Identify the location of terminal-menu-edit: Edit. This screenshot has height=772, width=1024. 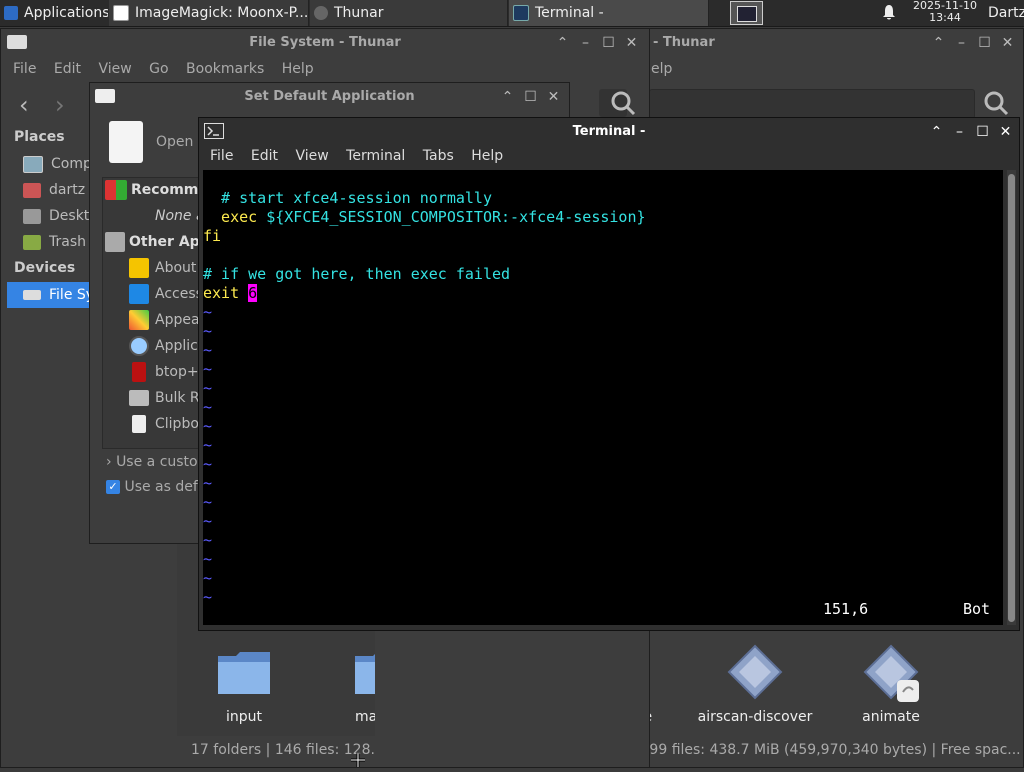
(264, 156).